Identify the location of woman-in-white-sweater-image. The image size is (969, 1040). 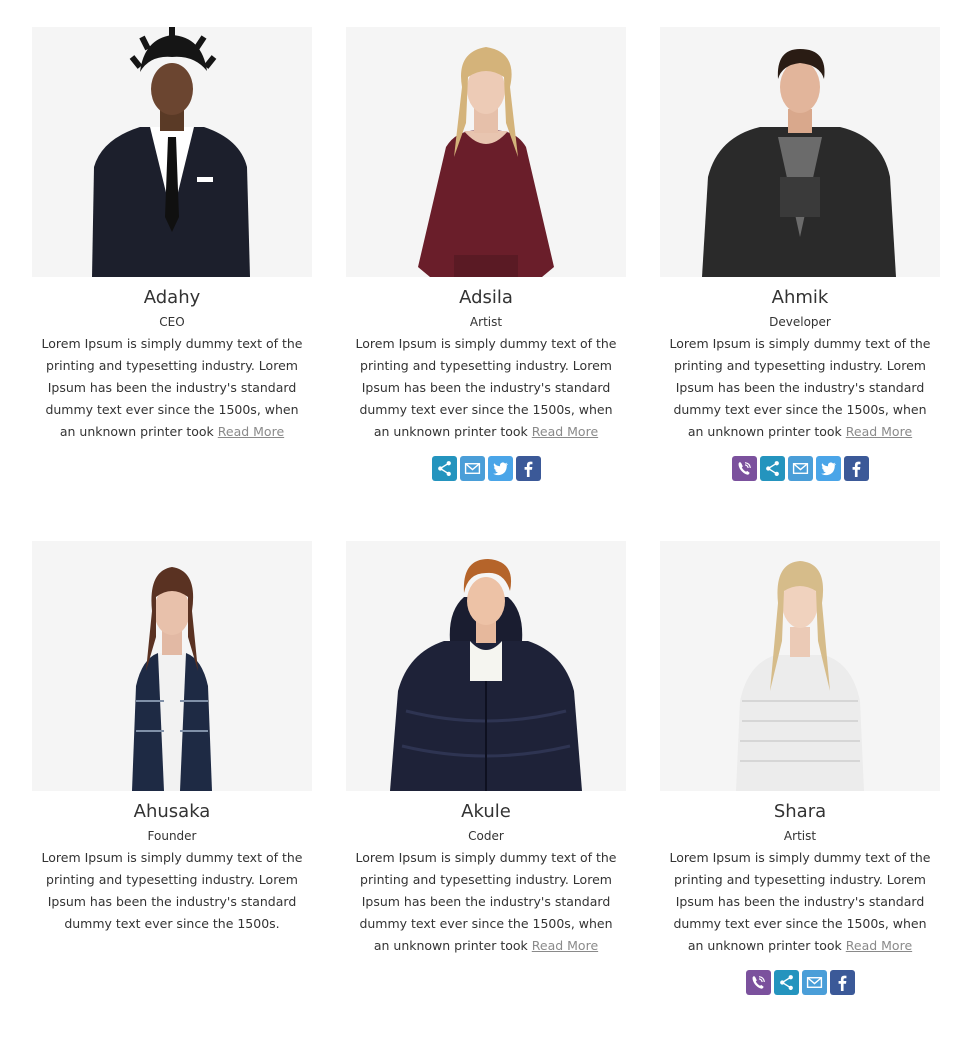
(800, 666).